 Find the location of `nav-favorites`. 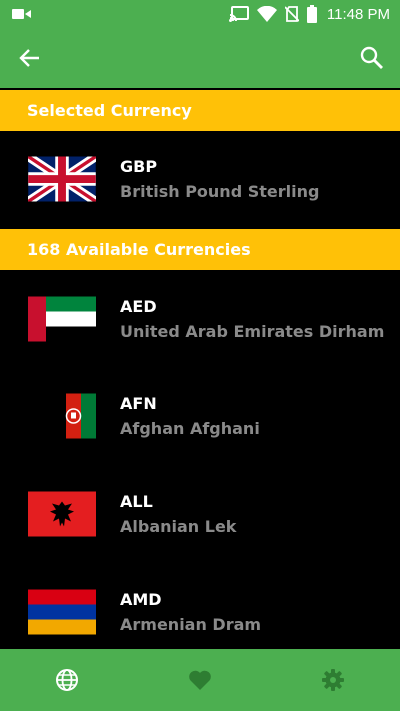

nav-favorites is located at coordinates (199, 680).